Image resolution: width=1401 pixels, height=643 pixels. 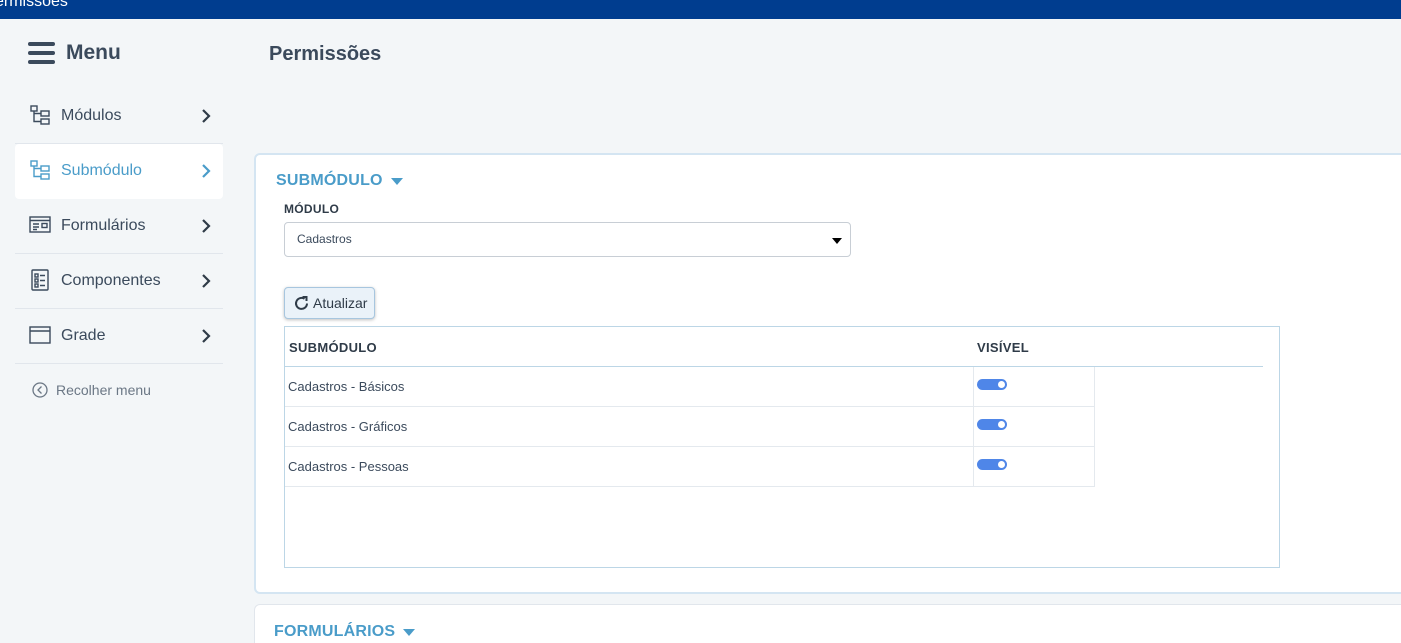 I want to click on refresh-icon, so click(x=301, y=302).